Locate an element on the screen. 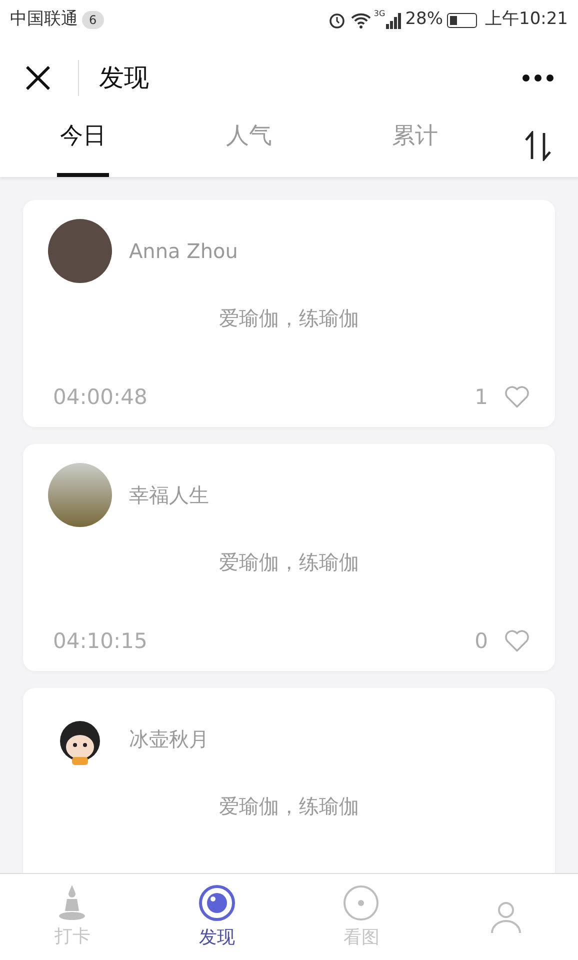 The image size is (578, 960). notification-count: 6 is located at coordinates (93, 20).